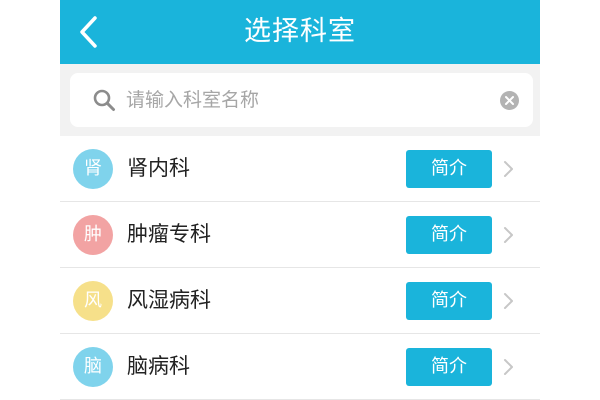 This screenshot has height=400, width=600. Describe the element at coordinates (93, 367) in the screenshot. I see `department-avatar: 脑` at that location.